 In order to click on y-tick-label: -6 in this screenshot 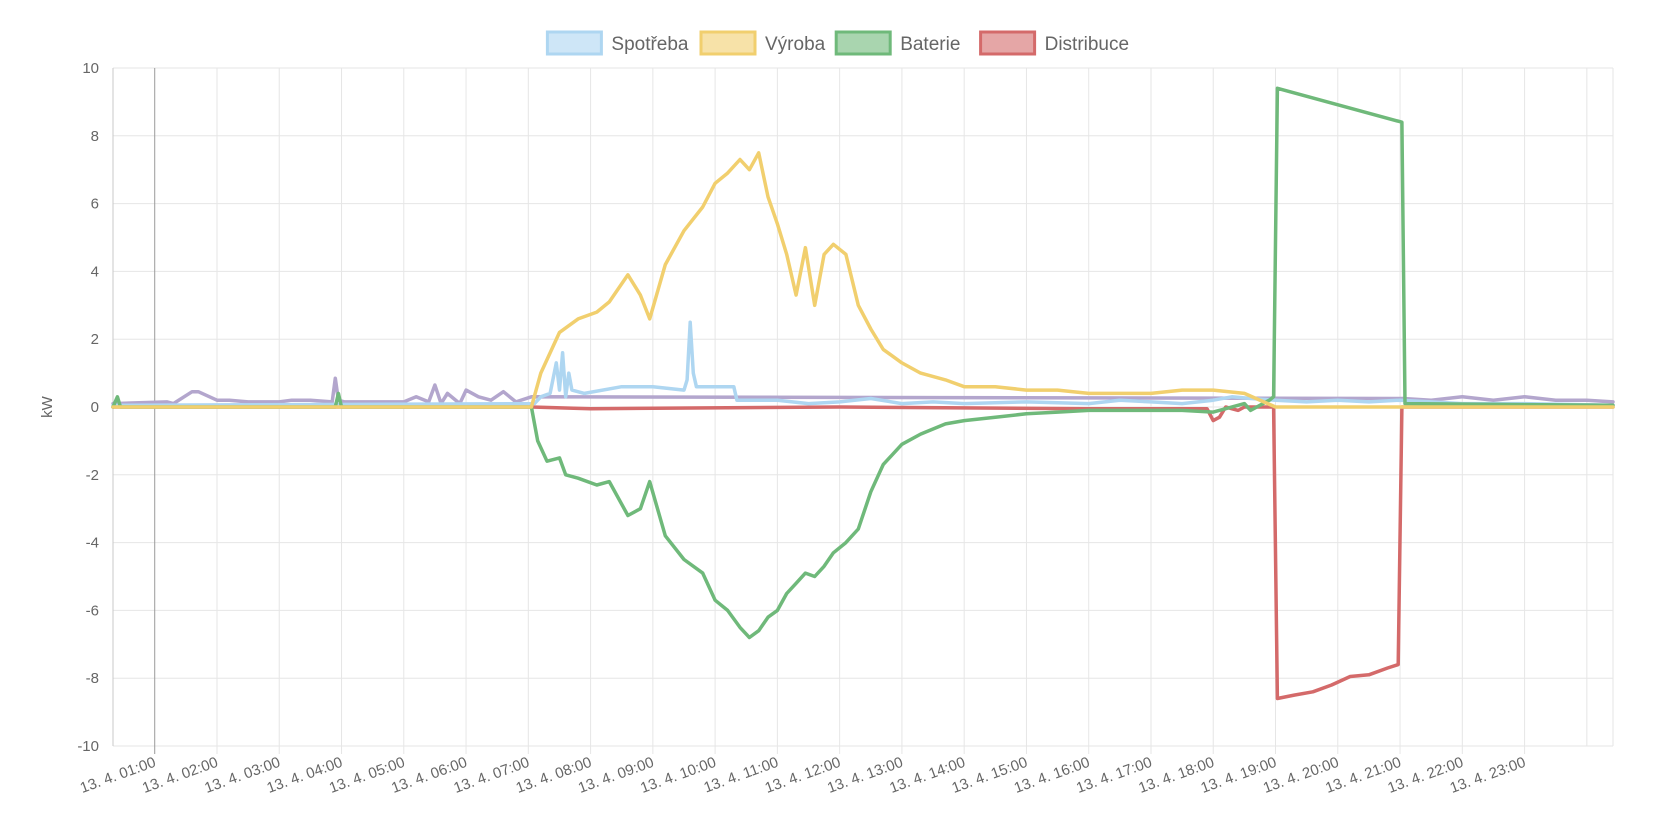, I will do `click(92, 610)`.